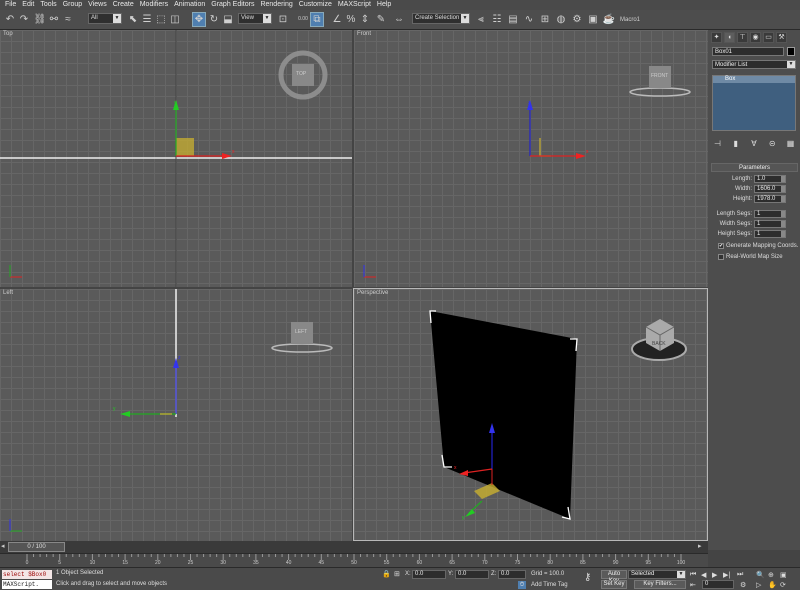  What do you see at coordinates (740, 575) in the screenshot?
I see `go-to-end-icon: ⏭` at bounding box center [740, 575].